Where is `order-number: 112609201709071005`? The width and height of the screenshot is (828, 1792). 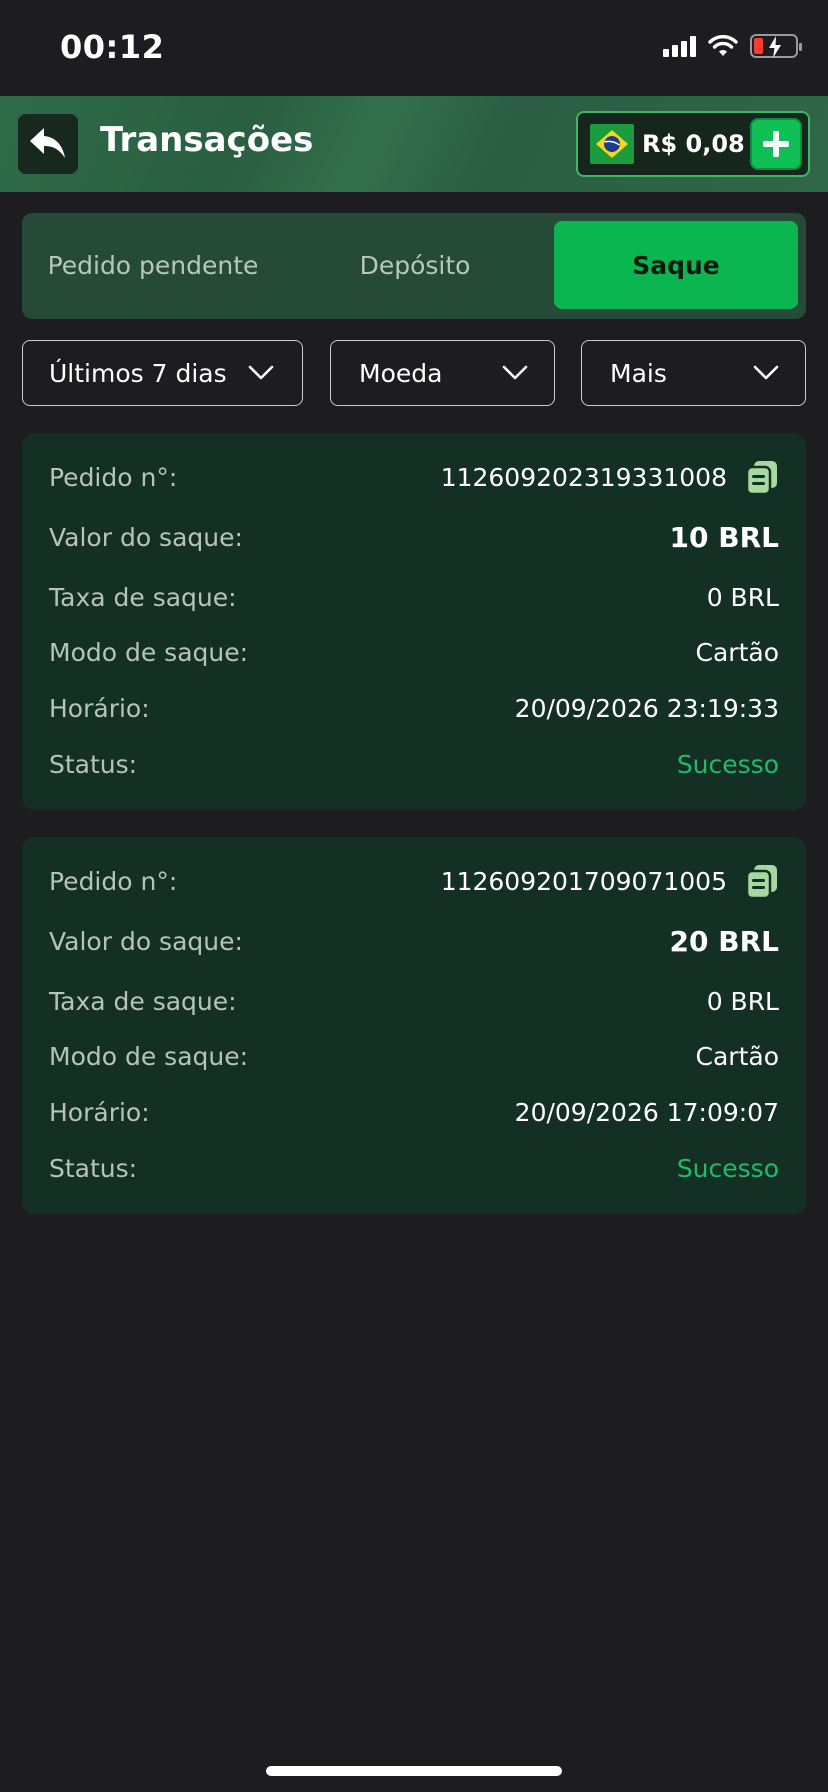 order-number: 112609201709071005 is located at coordinates (583, 881).